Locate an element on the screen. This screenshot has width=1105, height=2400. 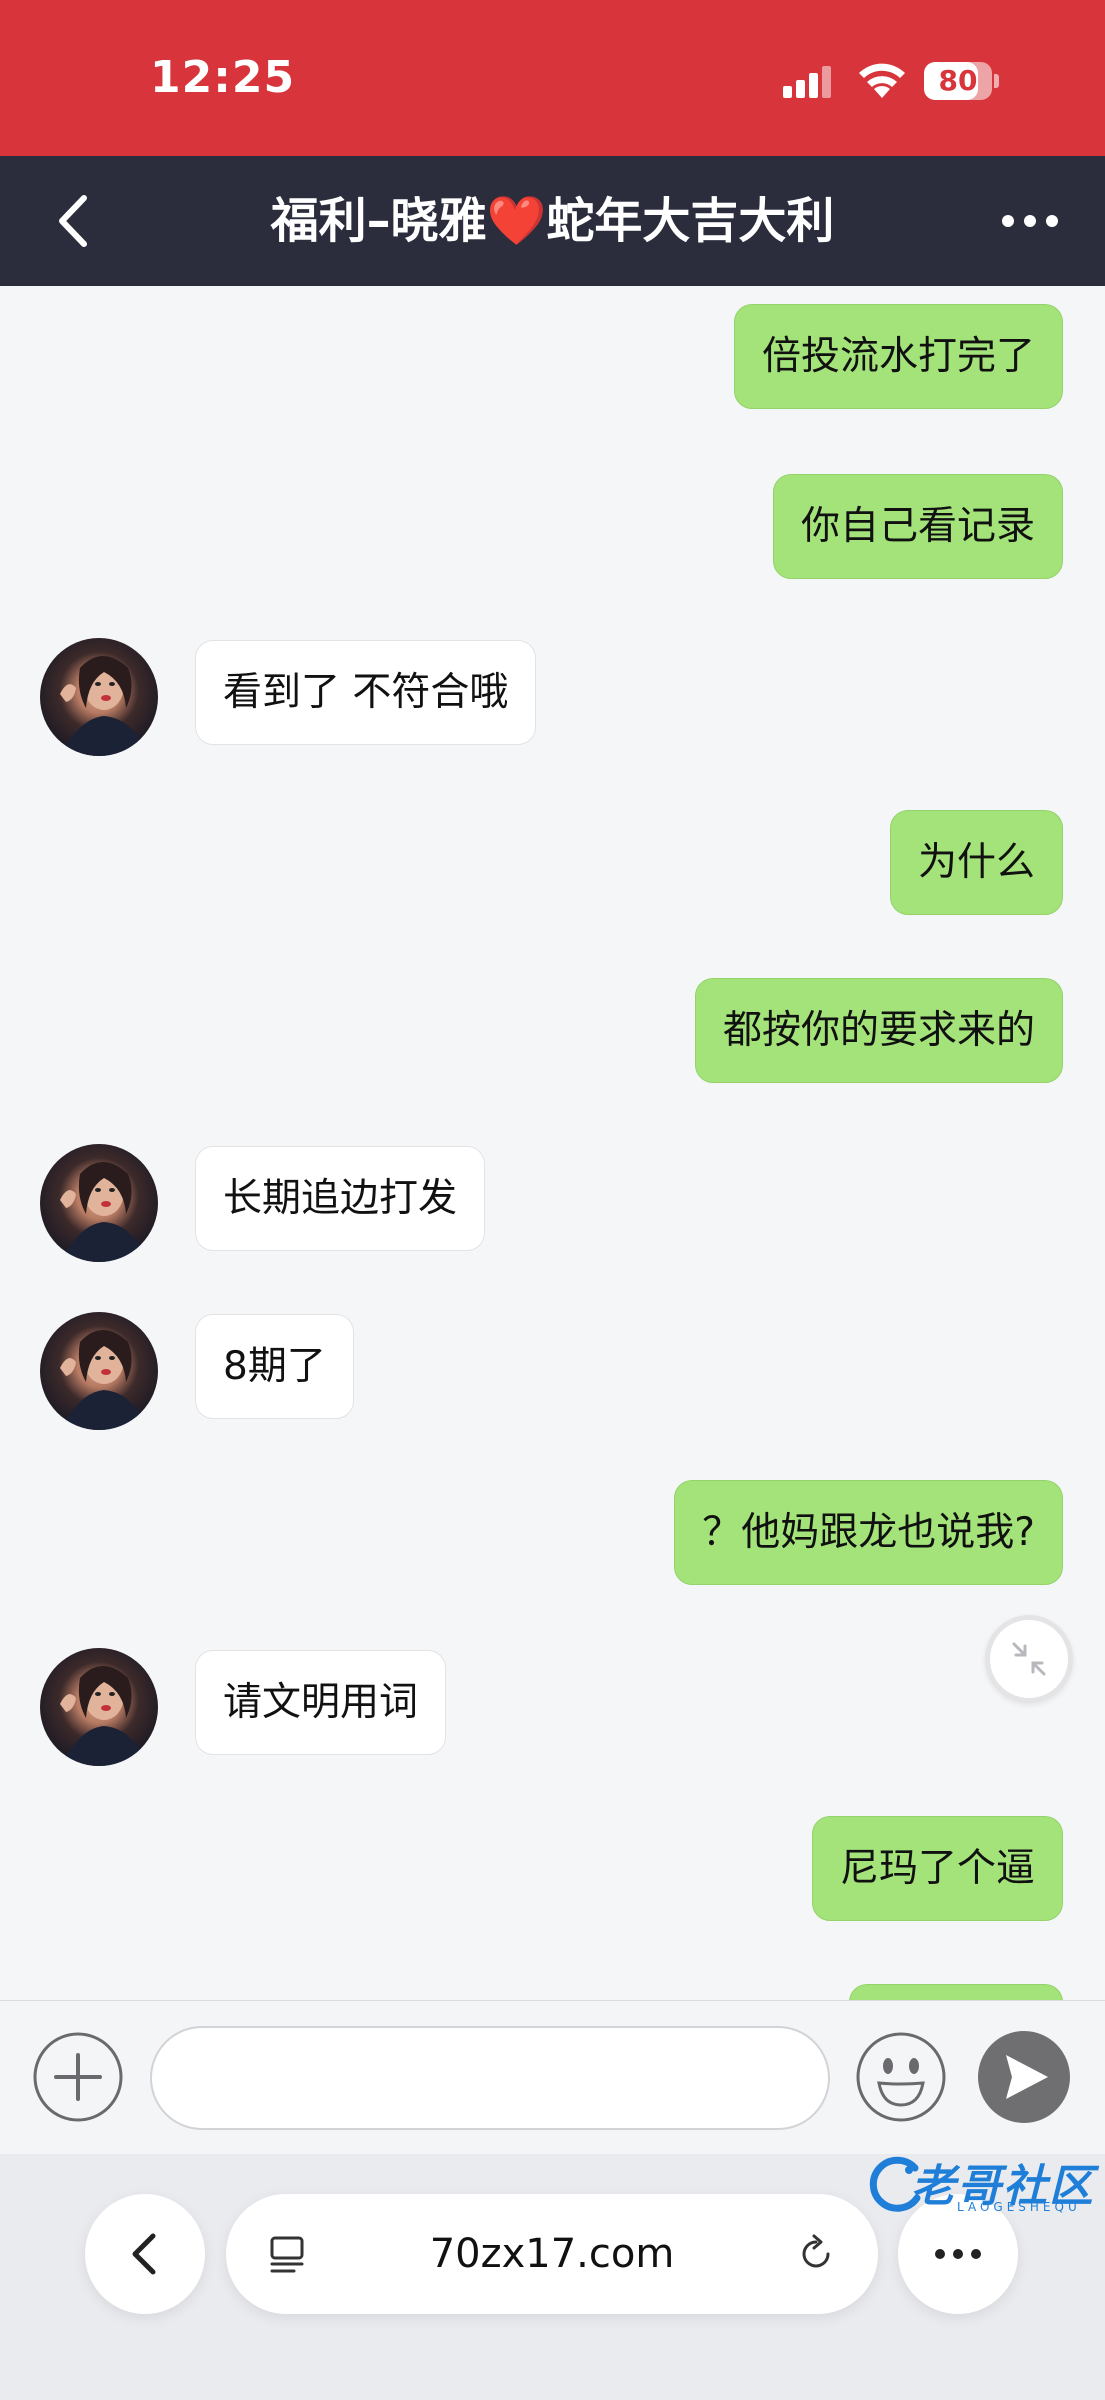
message-input is located at coordinates (490, 2078).